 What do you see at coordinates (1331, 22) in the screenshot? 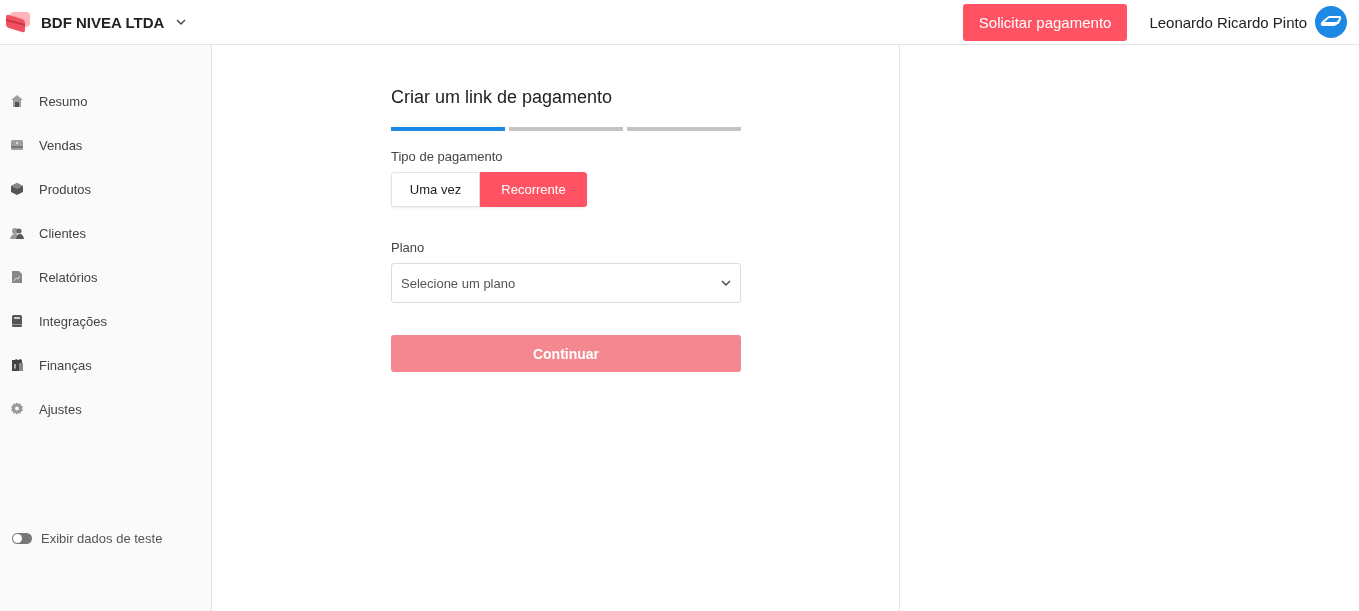
I see `avatar-icon` at bounding box center [1331, 22].